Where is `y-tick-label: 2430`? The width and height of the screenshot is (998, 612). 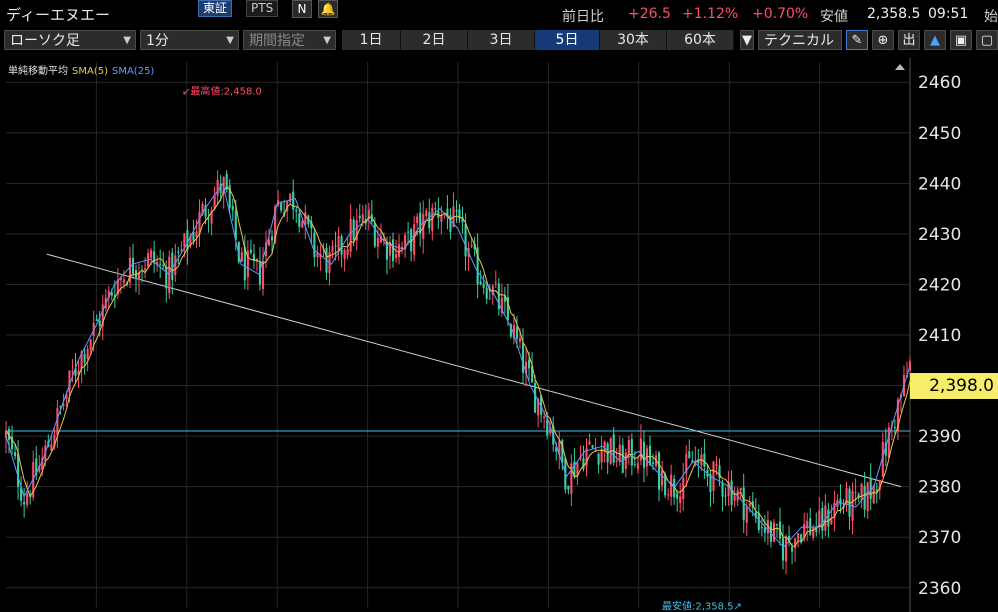 y-tick-label: 2430 is located at coordinates (939, 235).